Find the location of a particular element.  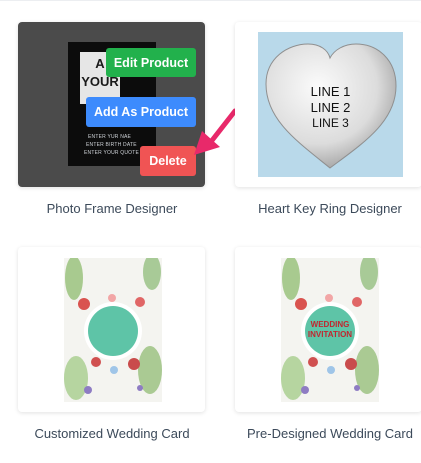

predesigned-card-thumbnail: WEDDING INVITATION is located at coordinates (330, 330).